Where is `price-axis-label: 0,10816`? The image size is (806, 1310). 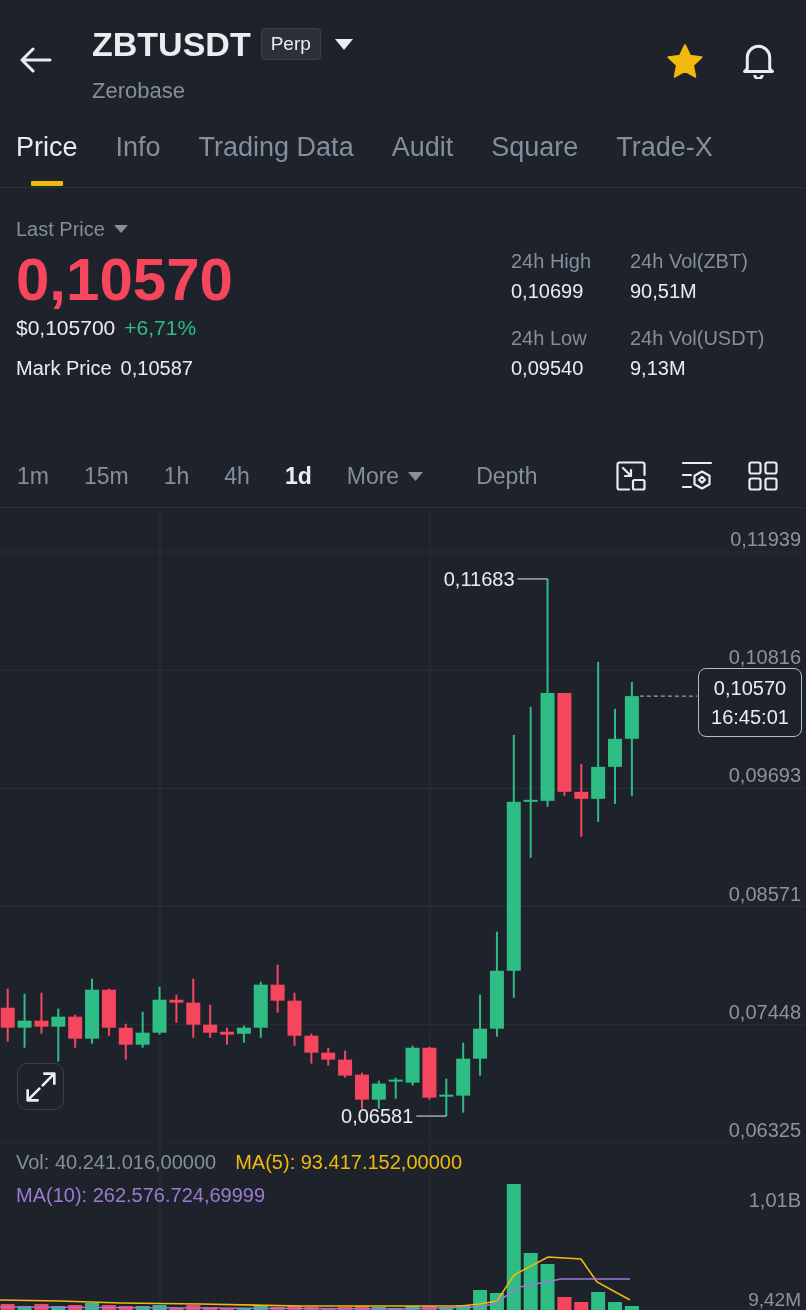
price-axis-label: 0,10816 is located at coordinates (764, 657).